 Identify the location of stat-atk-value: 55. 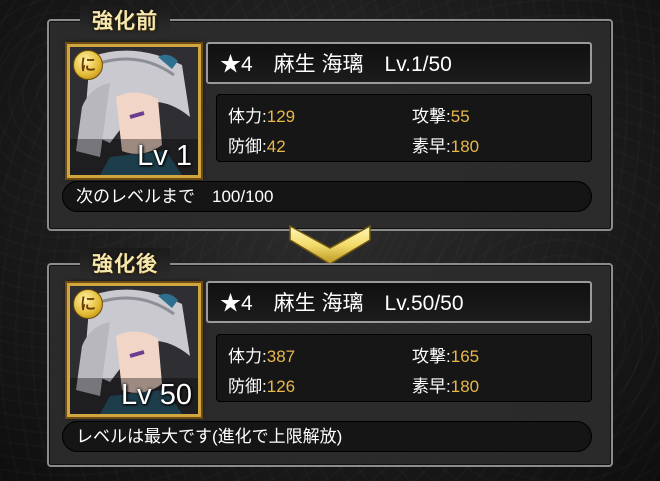
(460, 116).